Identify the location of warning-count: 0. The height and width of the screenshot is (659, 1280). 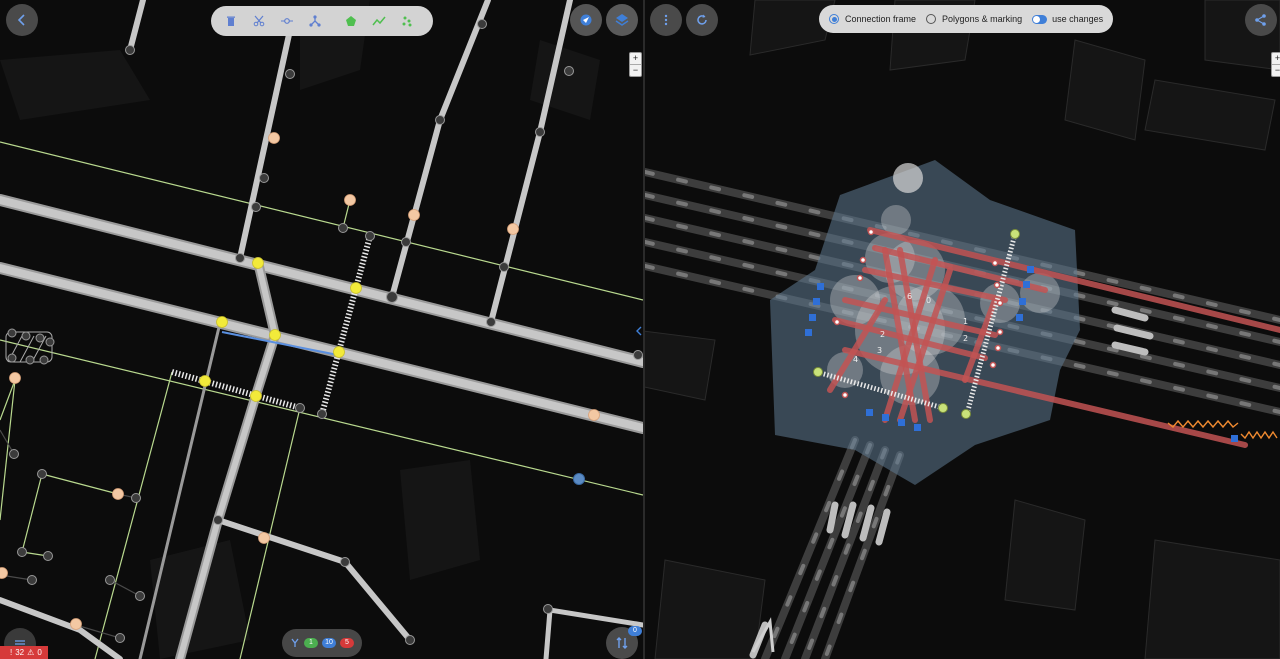
(39, 652).